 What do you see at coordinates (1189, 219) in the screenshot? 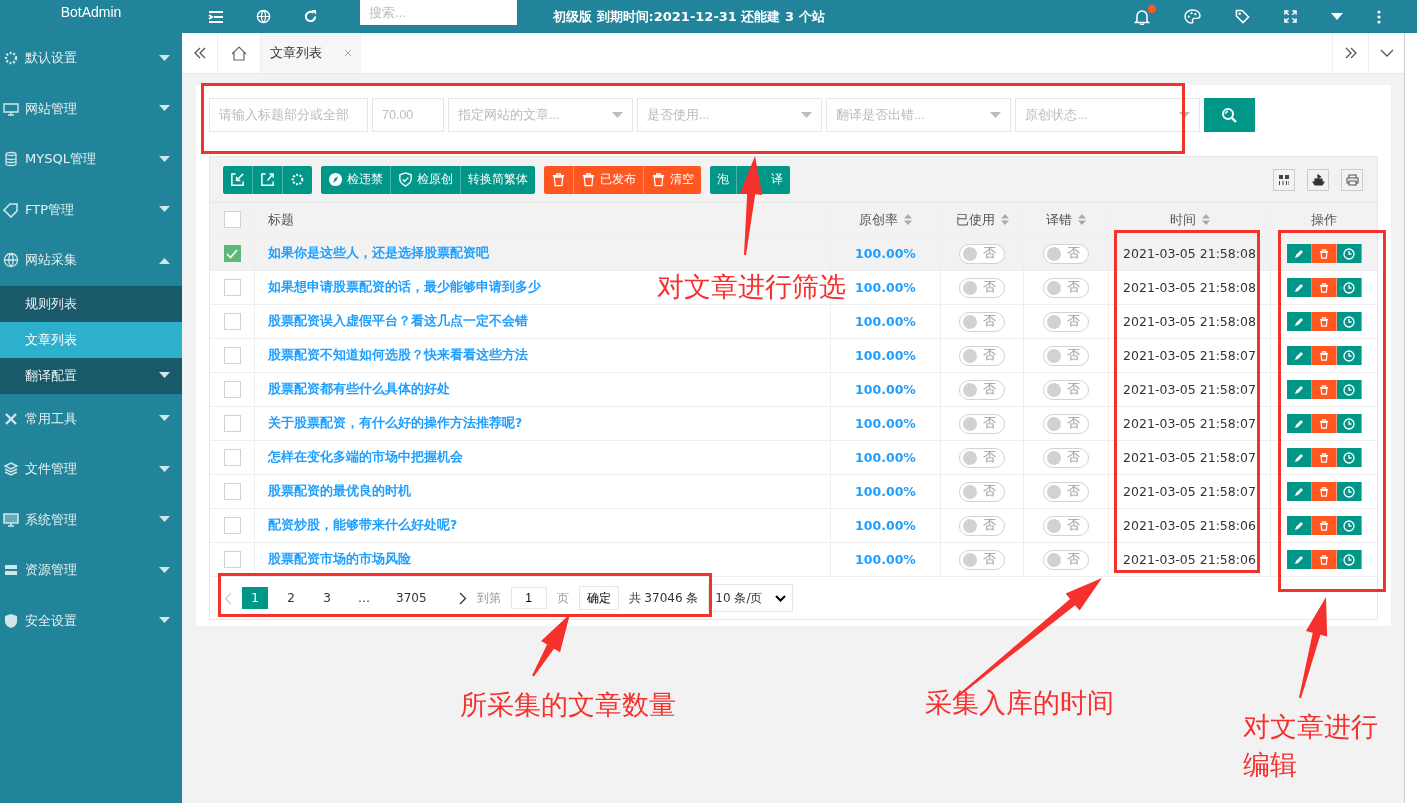
I see `column-header: 时间` at bounding box center [1189, 219].